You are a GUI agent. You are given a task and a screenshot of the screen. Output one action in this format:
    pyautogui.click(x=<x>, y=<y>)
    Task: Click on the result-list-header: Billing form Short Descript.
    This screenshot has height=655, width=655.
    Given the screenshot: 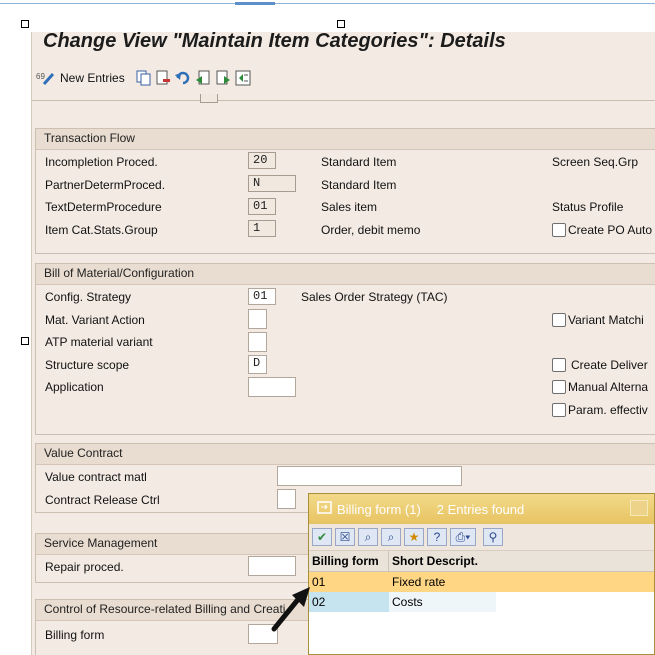 What is the action you would take?
    pyautogui.click(x=481, y=561)
    